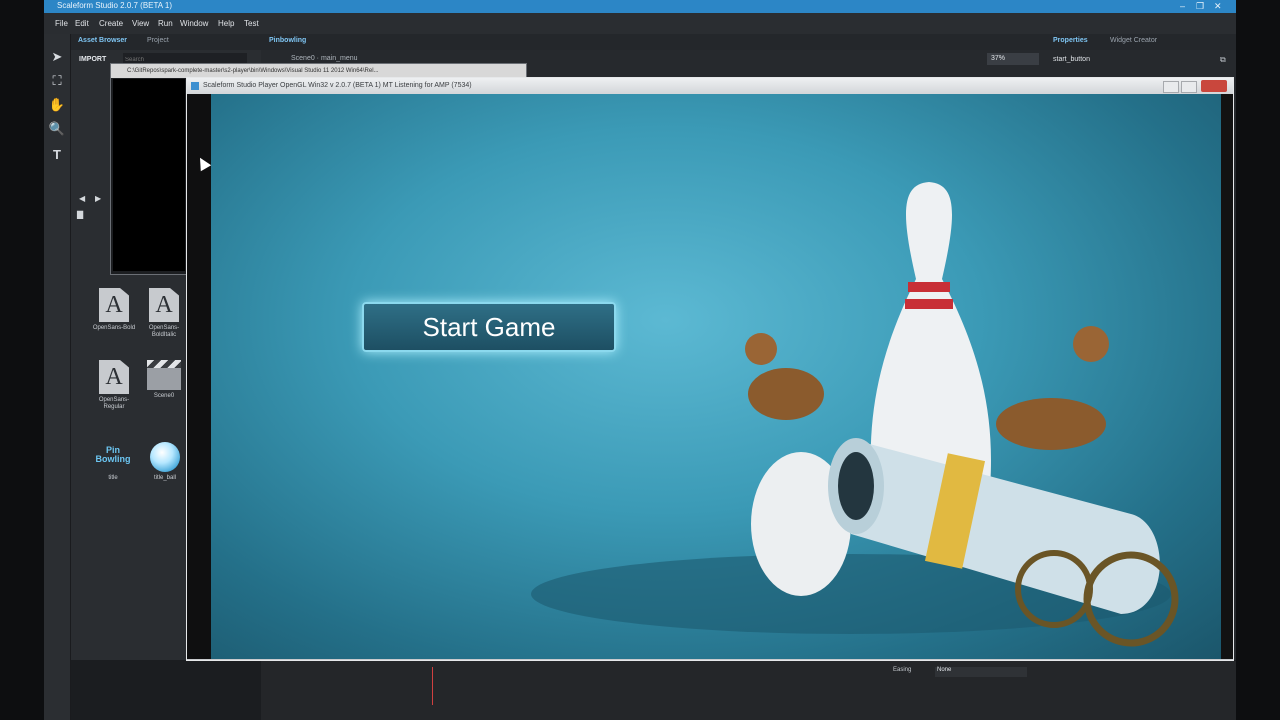 This screenshot has width=1280, height=720. I want to click on asset-item: A OpenSans-BoldItalic, so click(164, 313).